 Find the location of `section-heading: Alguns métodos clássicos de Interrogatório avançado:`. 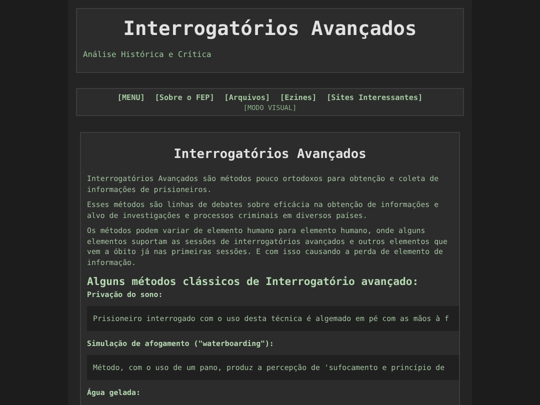

section-heading: Alguns métodos clássicos de Interrogatório avançado: is located at coordinates (253, 282).